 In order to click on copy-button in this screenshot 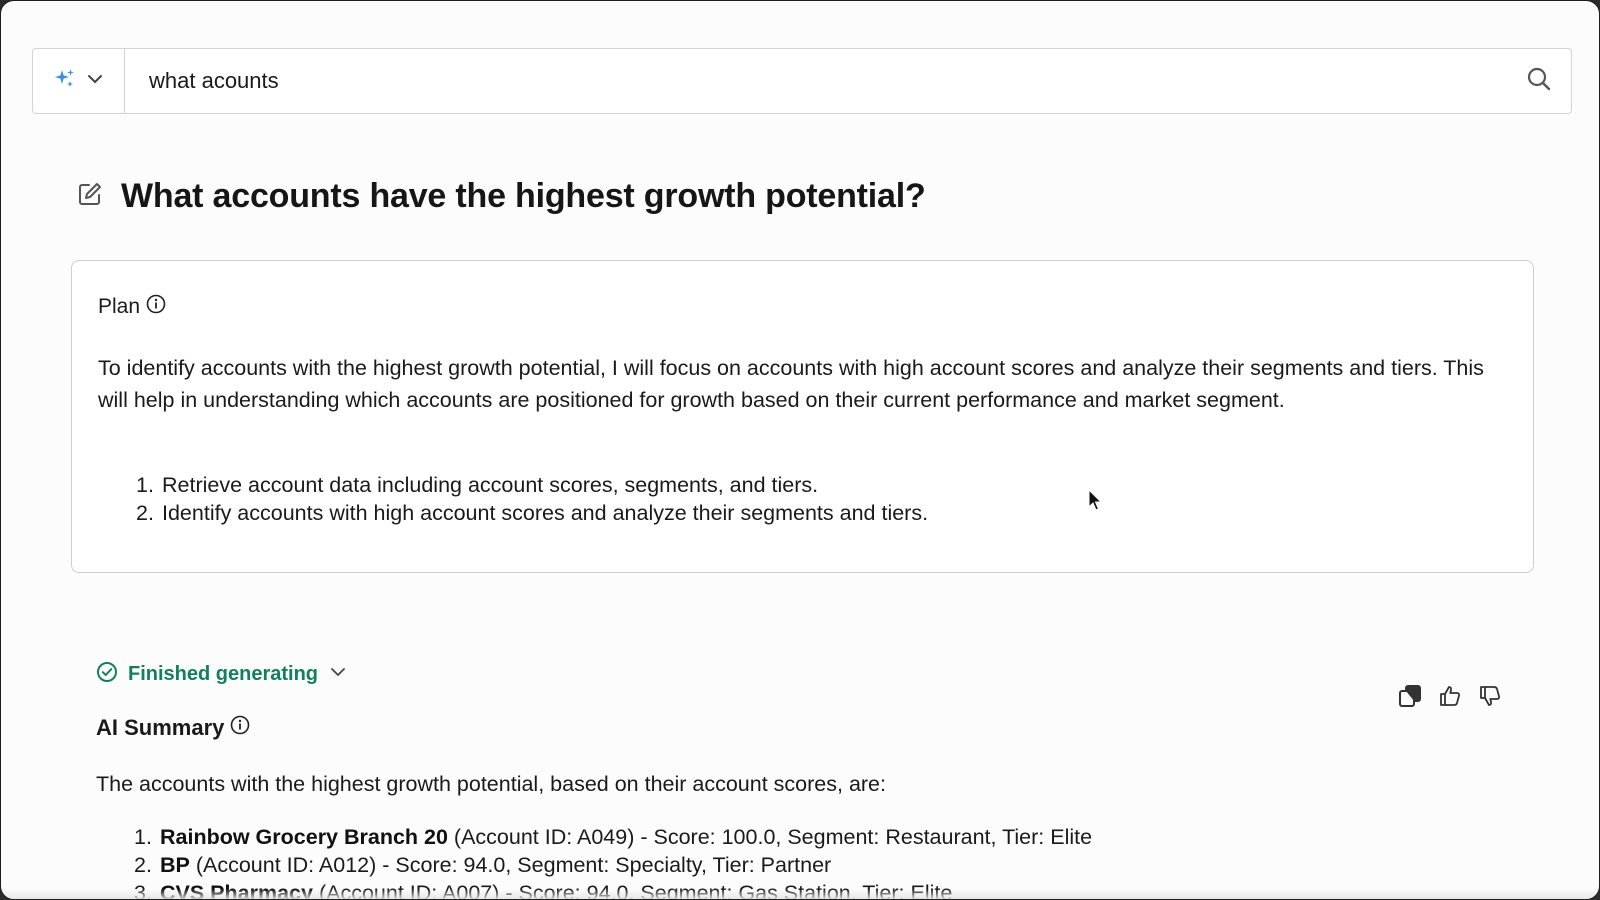, I will do `click(1410, 698)`.